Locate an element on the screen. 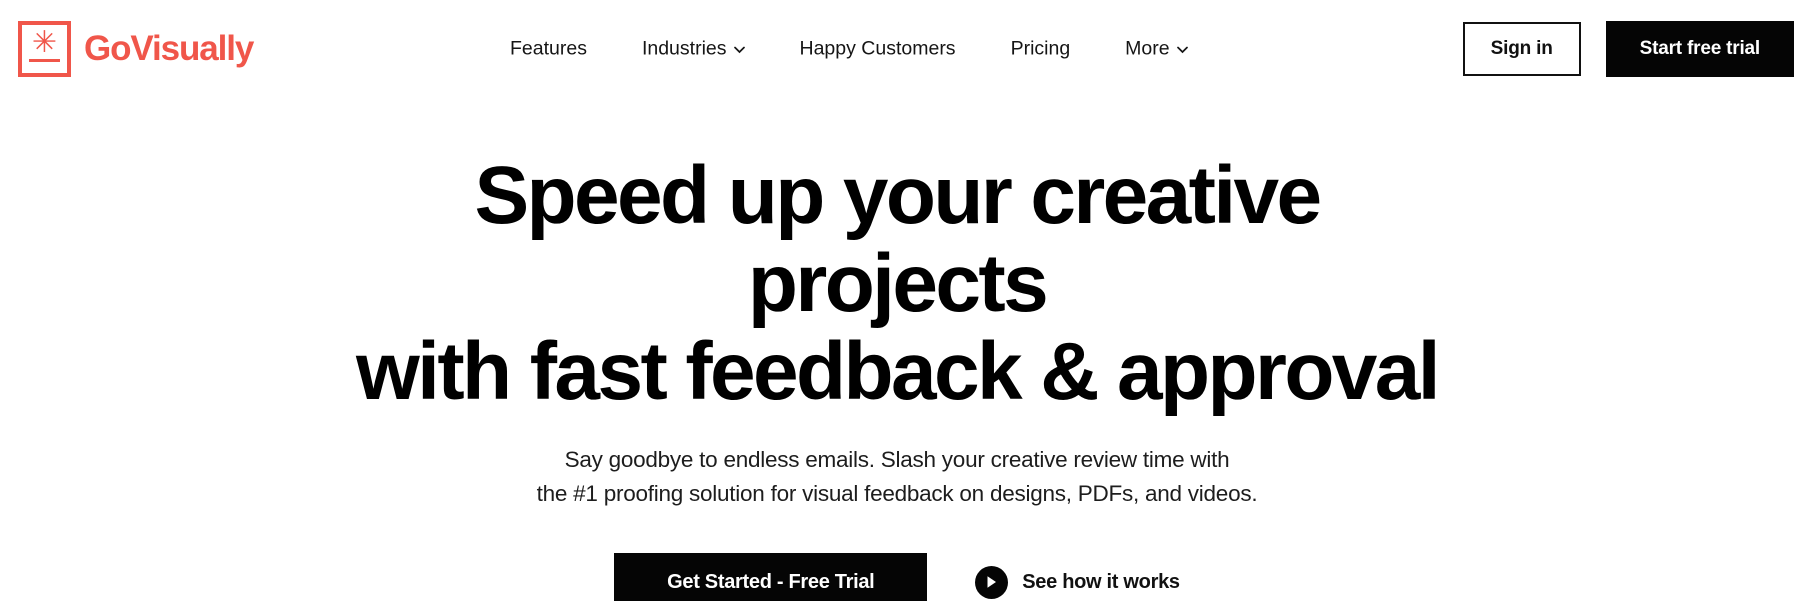 The width and height of the screenshot is (1794, 601). start-free-trial-button: Start free trial is located at coordinates (1699, 48).